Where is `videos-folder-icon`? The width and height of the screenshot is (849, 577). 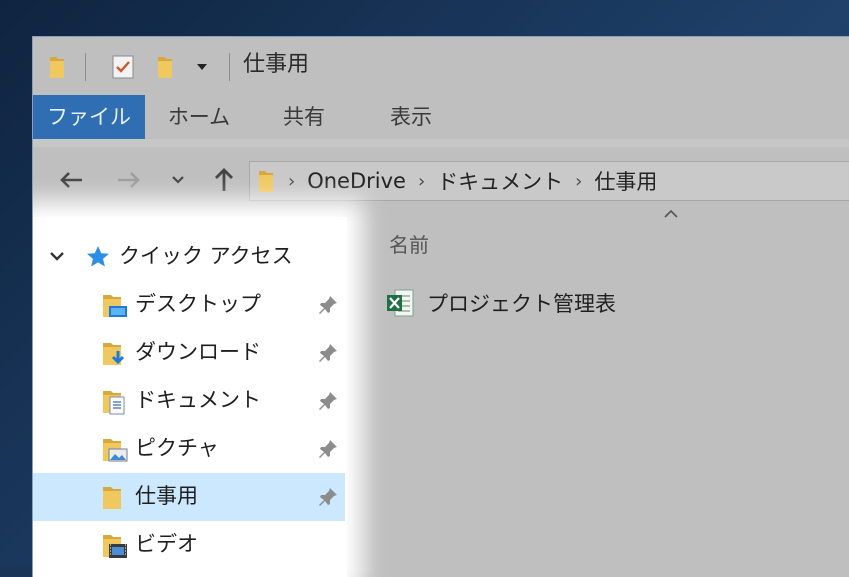 videos-folder-icon is located at coordinates (115, 548).